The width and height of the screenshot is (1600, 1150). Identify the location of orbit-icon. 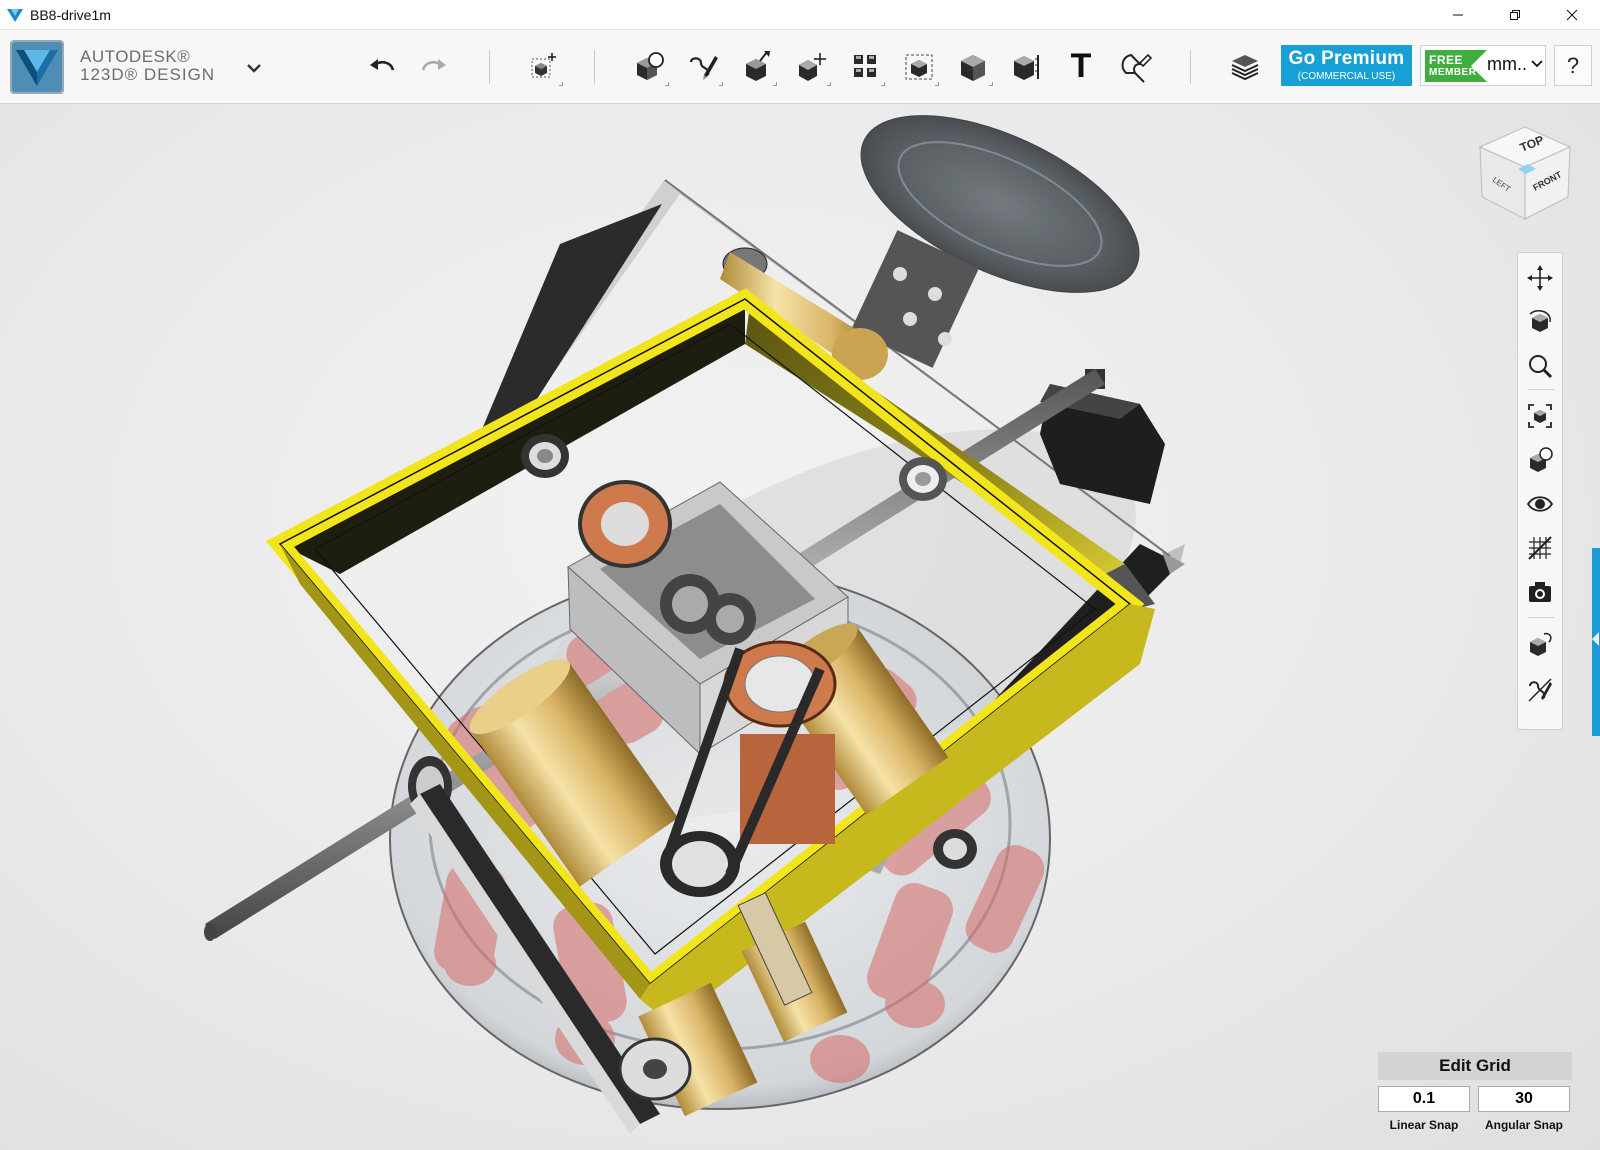
(1540, 321).